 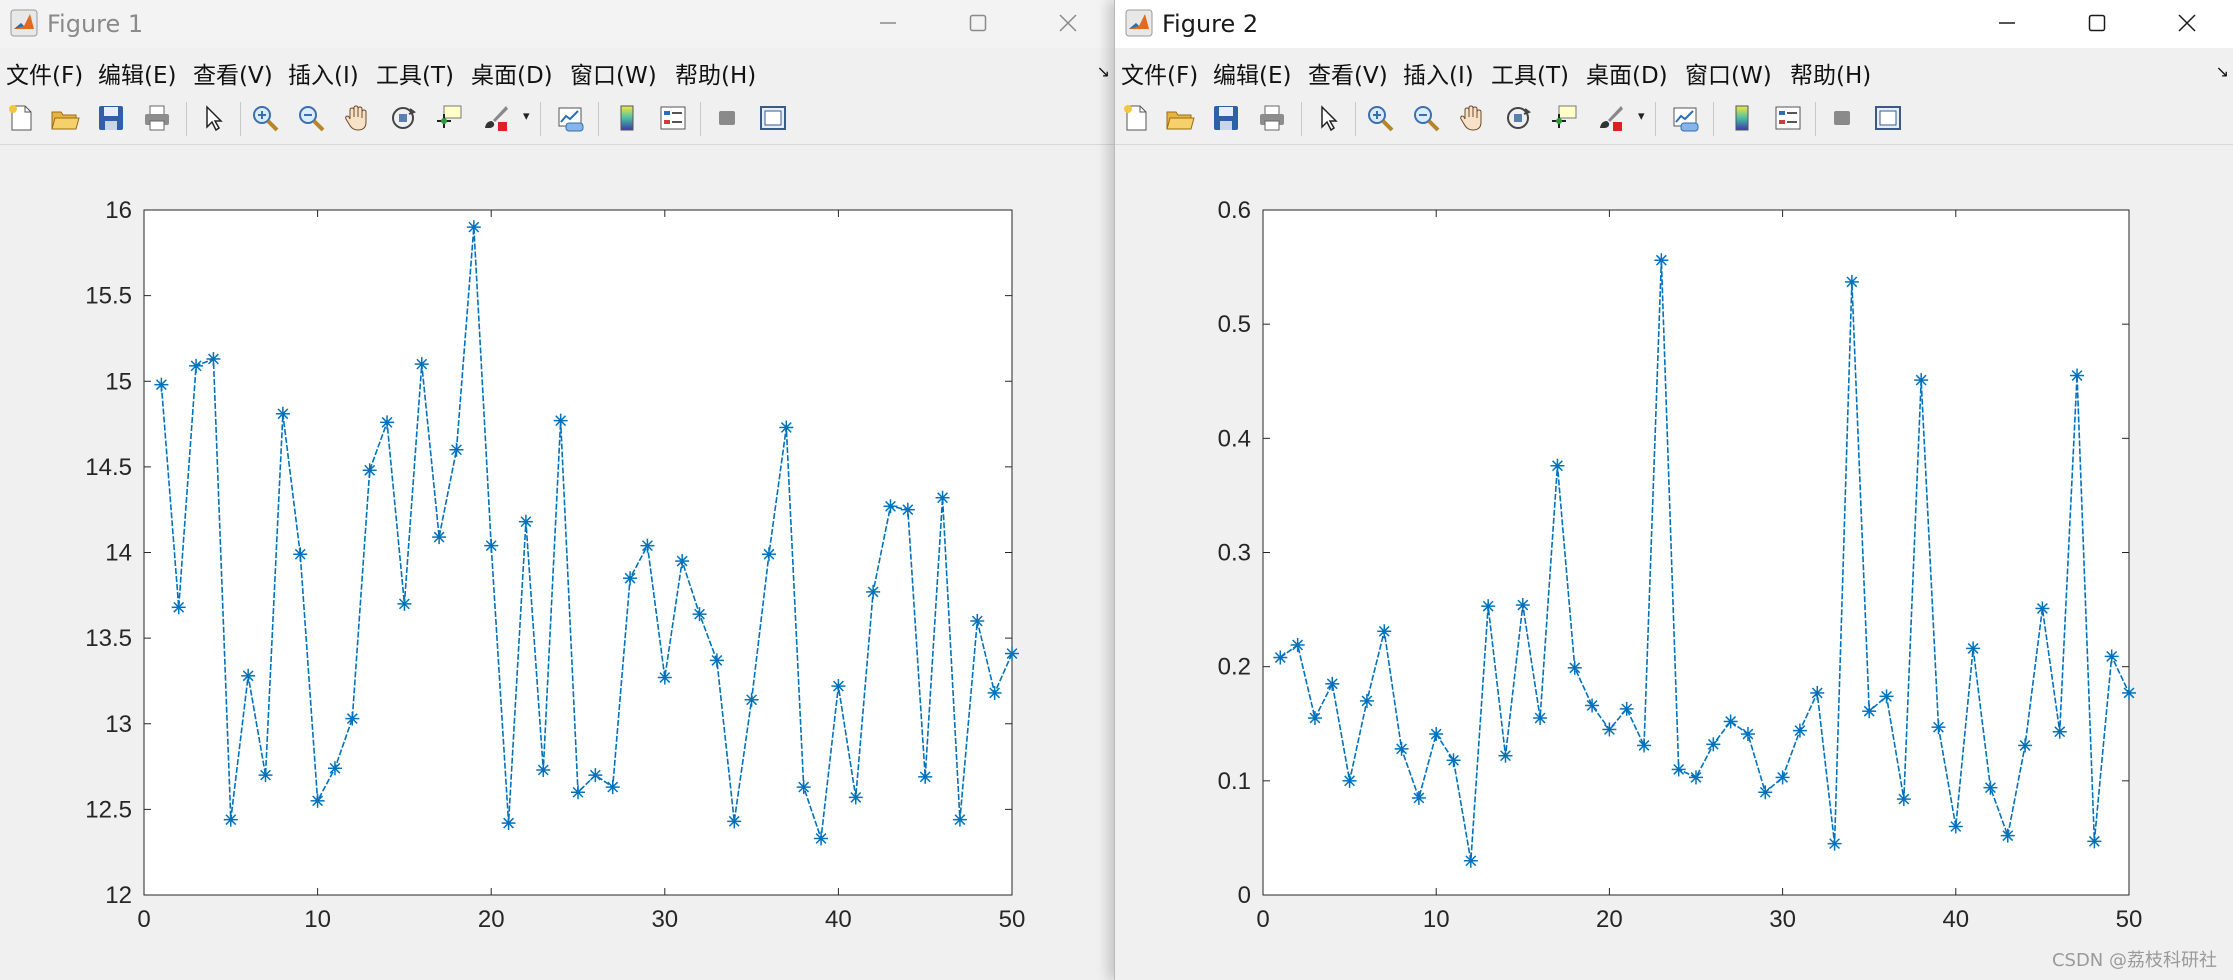 I want to click on y-tick-label: 0, so click(x=1244, y=895).